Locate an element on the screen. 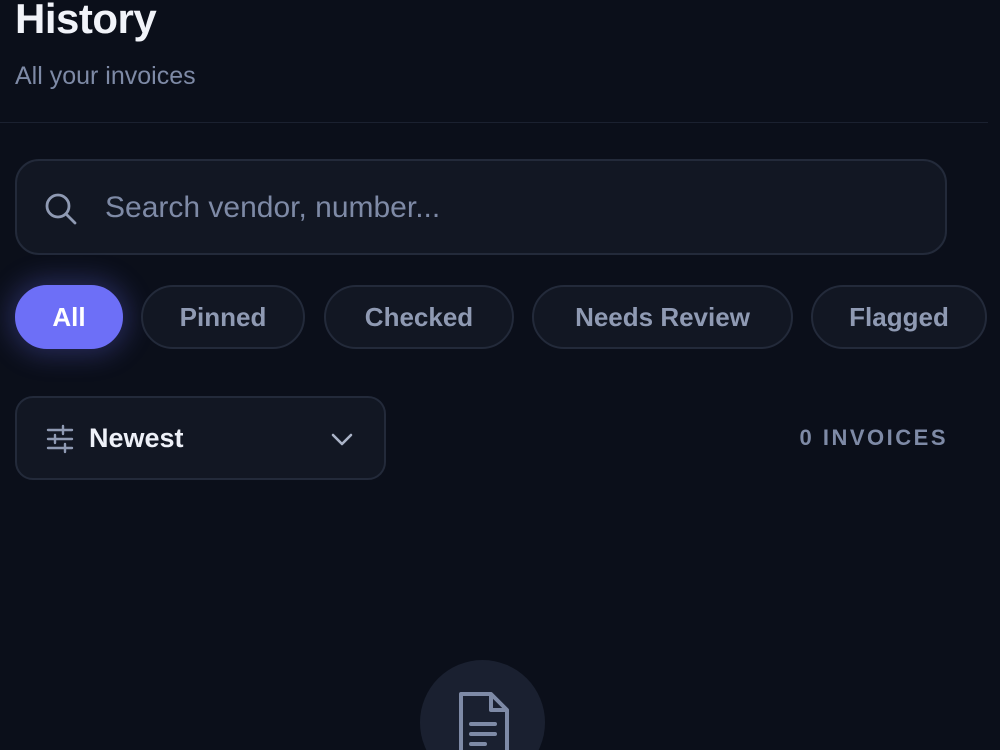 This screenshot has height=750, width=1000. sort-selected-value: Newest is located at coordinates (136, 438).